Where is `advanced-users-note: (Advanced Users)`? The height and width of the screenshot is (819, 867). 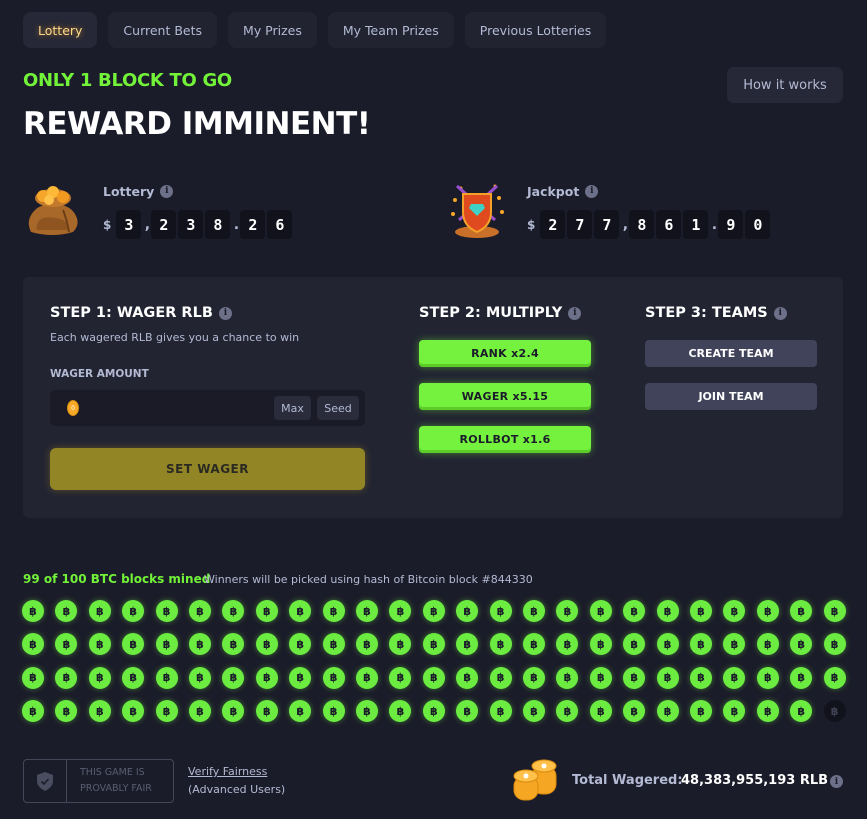
advanced-users-note: (Advanced Users) is located at coordinates (237, 789).